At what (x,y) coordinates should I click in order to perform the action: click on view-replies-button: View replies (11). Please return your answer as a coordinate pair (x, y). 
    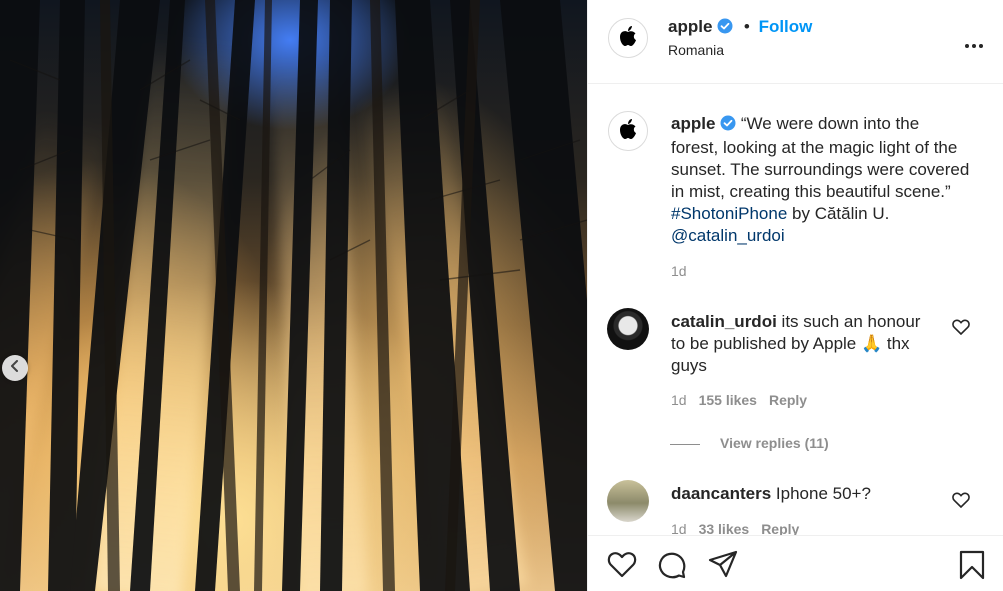
    Looking at the image, I should click on (749, 443).